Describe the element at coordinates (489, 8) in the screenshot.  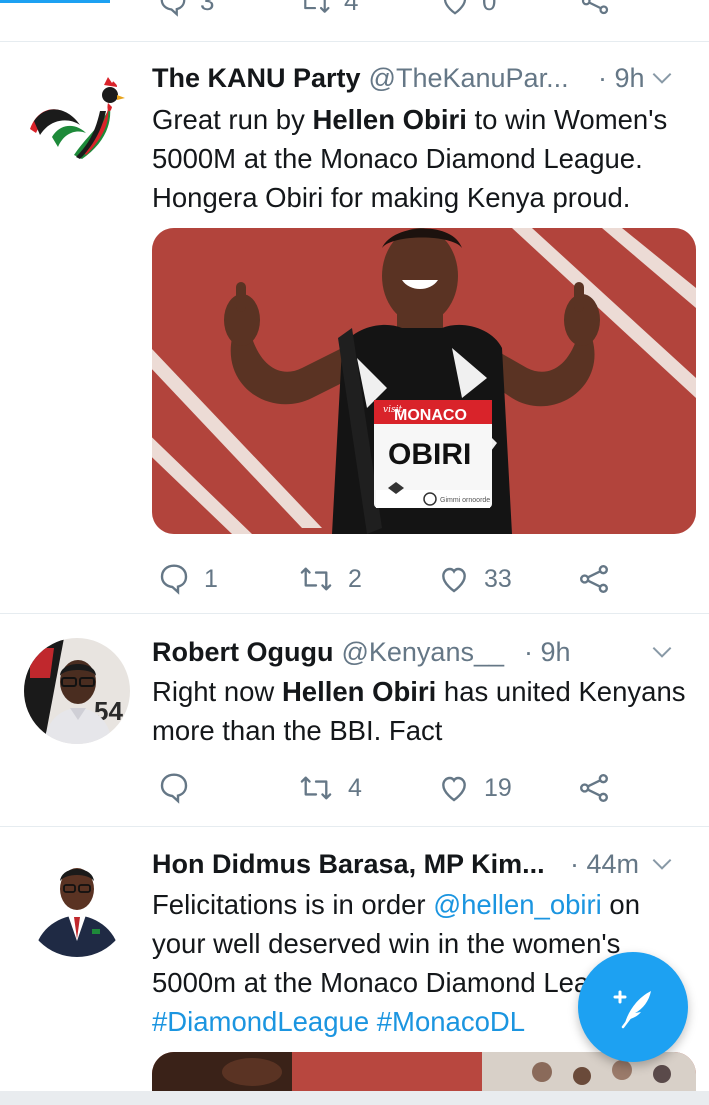
I see `prev-like-count: 0` at that location.